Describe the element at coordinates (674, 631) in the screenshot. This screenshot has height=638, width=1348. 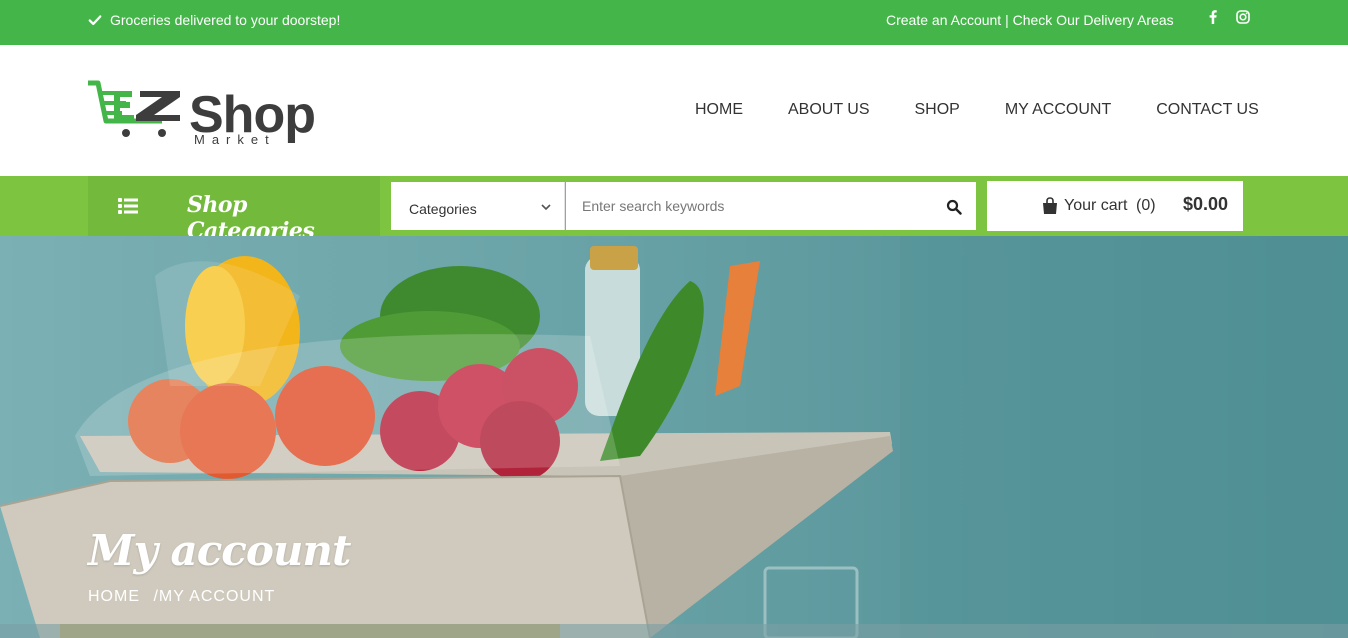
I see `hero-bottom-strip` at that location.